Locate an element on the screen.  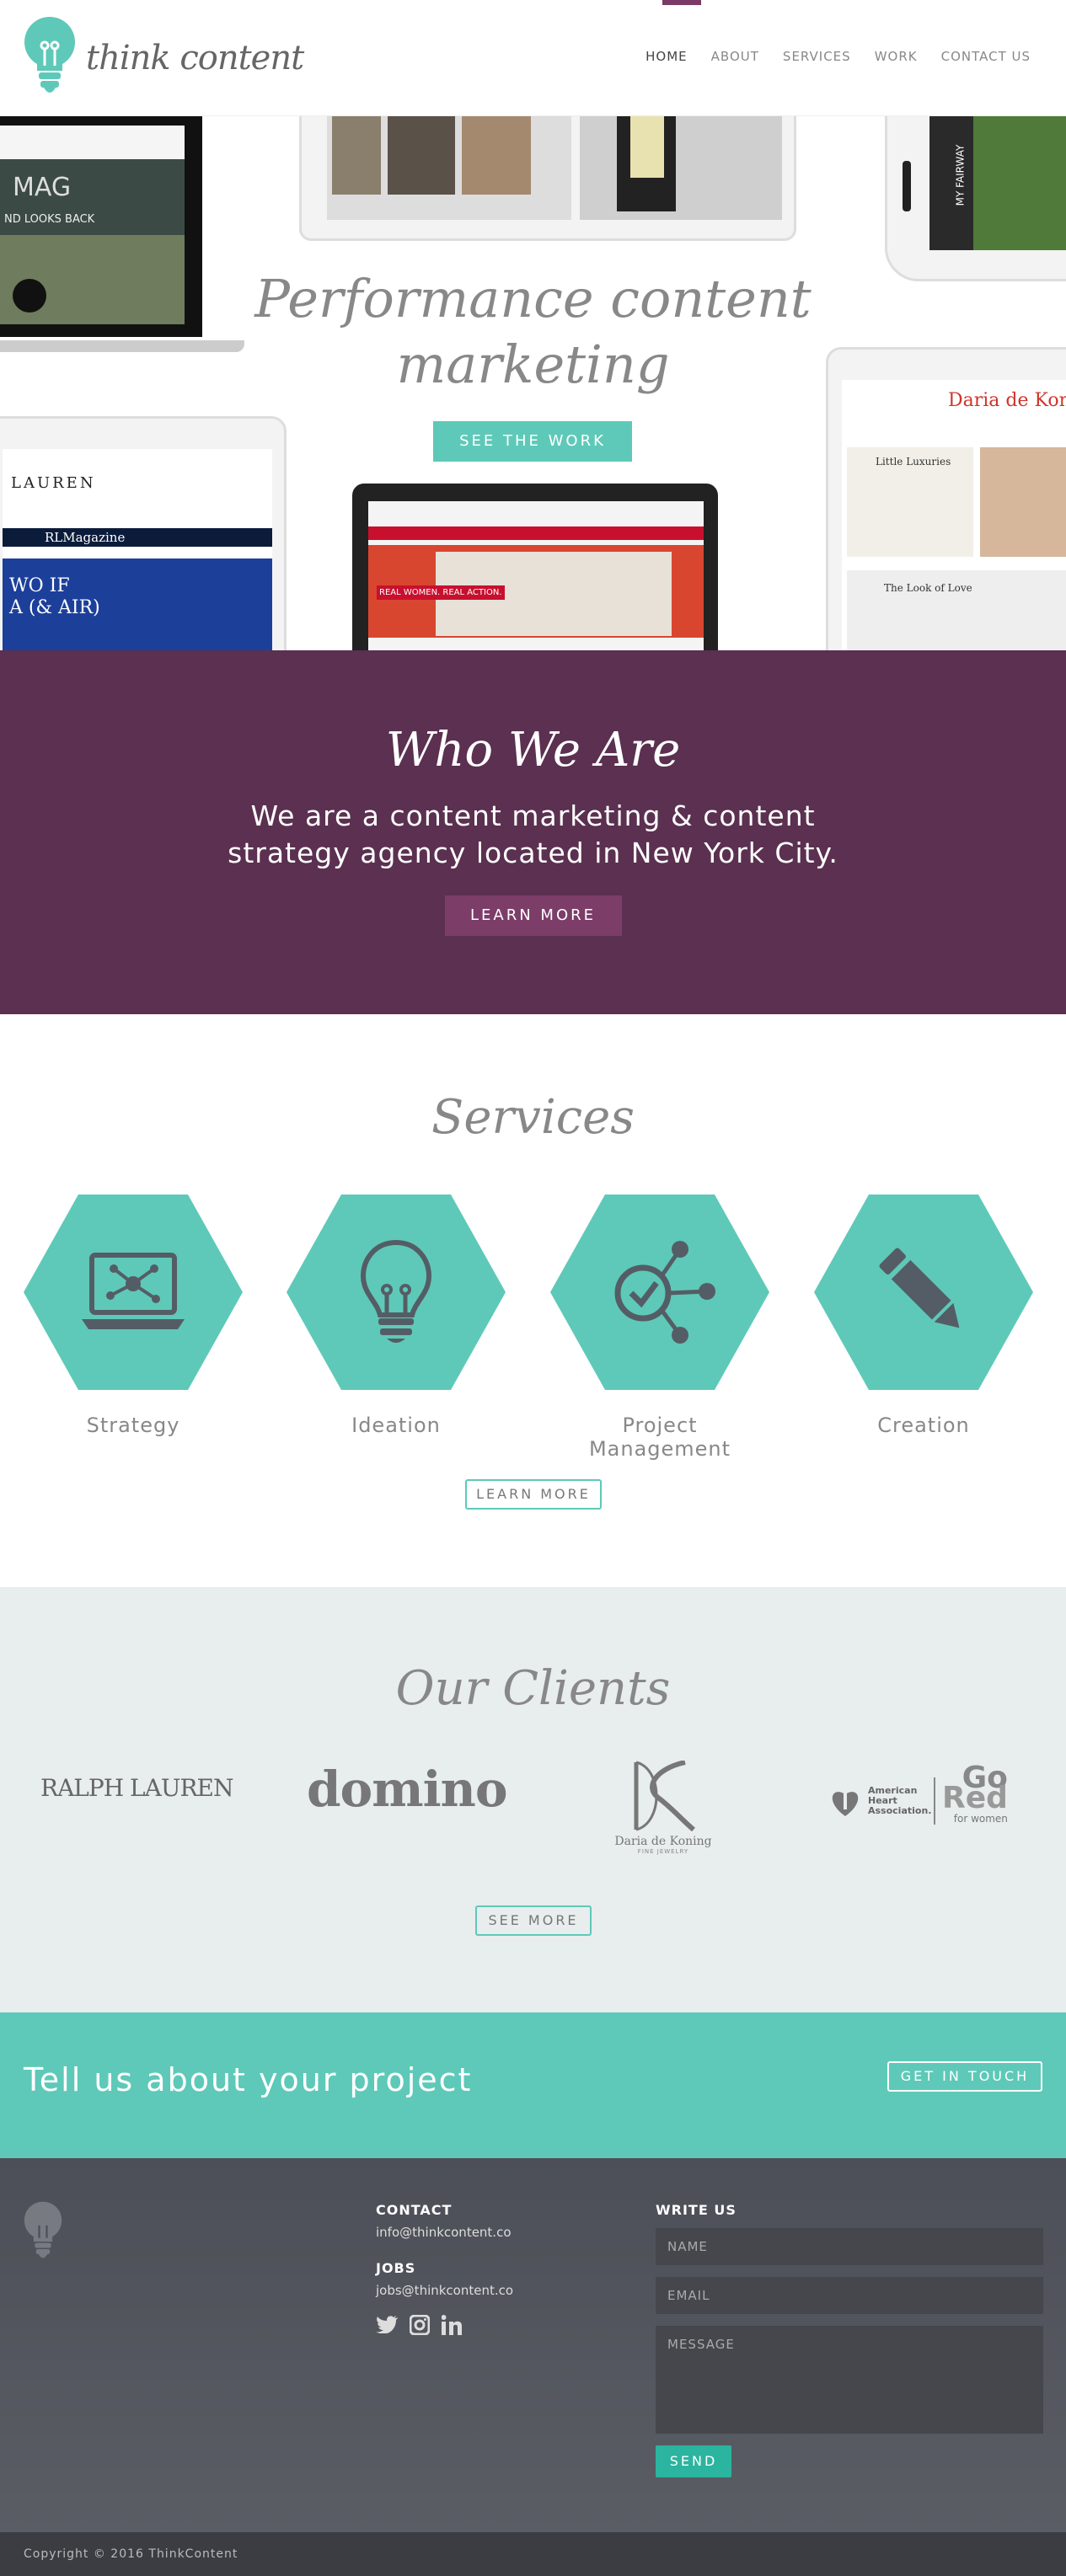
laptop-network-icon is located at coordinates (133, 1291).